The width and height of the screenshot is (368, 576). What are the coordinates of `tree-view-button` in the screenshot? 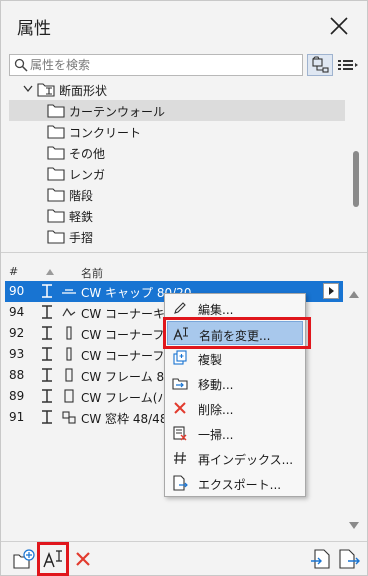 It's located at (320, 65).